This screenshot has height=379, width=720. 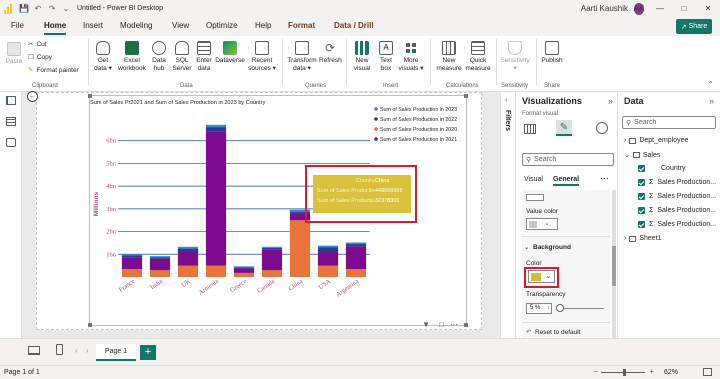 I want to click on focus-mode-icon: □, so click(x=441, y=324).